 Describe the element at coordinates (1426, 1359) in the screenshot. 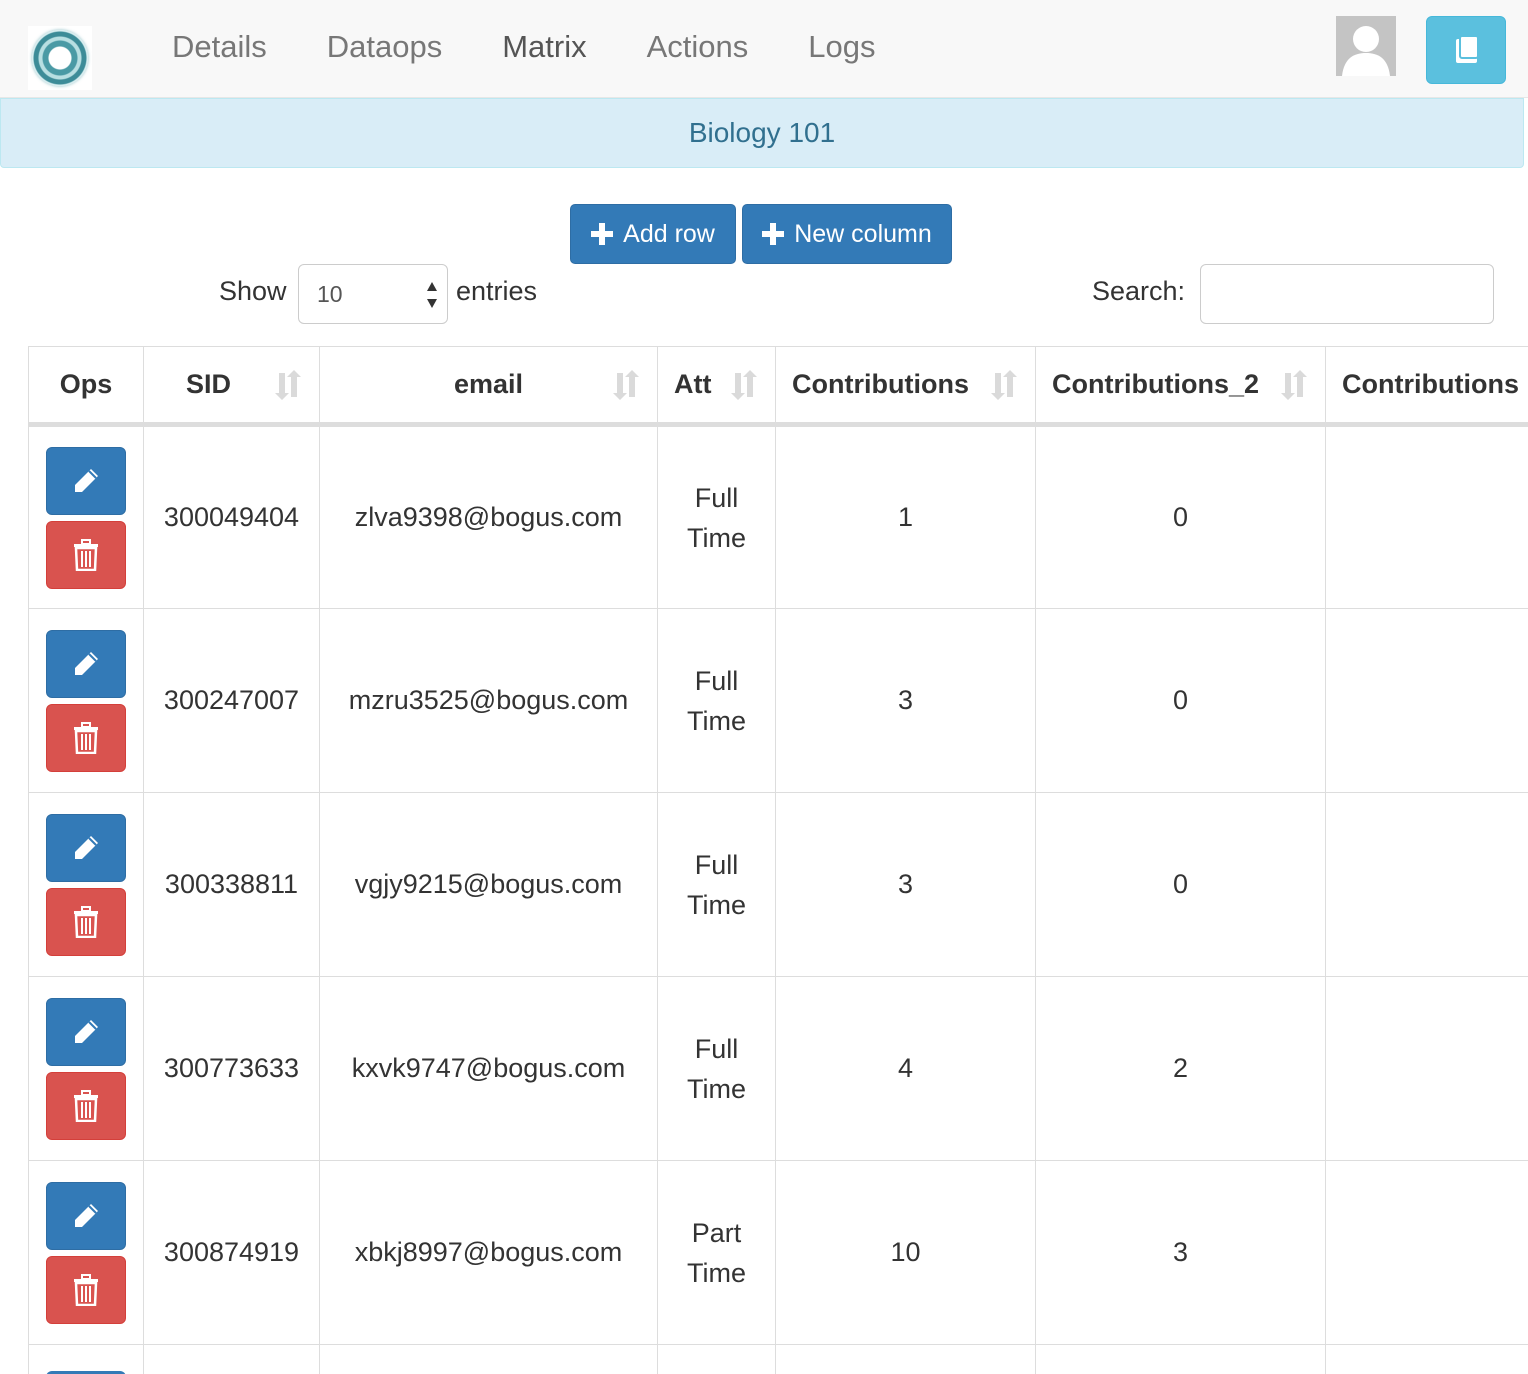

I see `contributions-3-cell` at that location.